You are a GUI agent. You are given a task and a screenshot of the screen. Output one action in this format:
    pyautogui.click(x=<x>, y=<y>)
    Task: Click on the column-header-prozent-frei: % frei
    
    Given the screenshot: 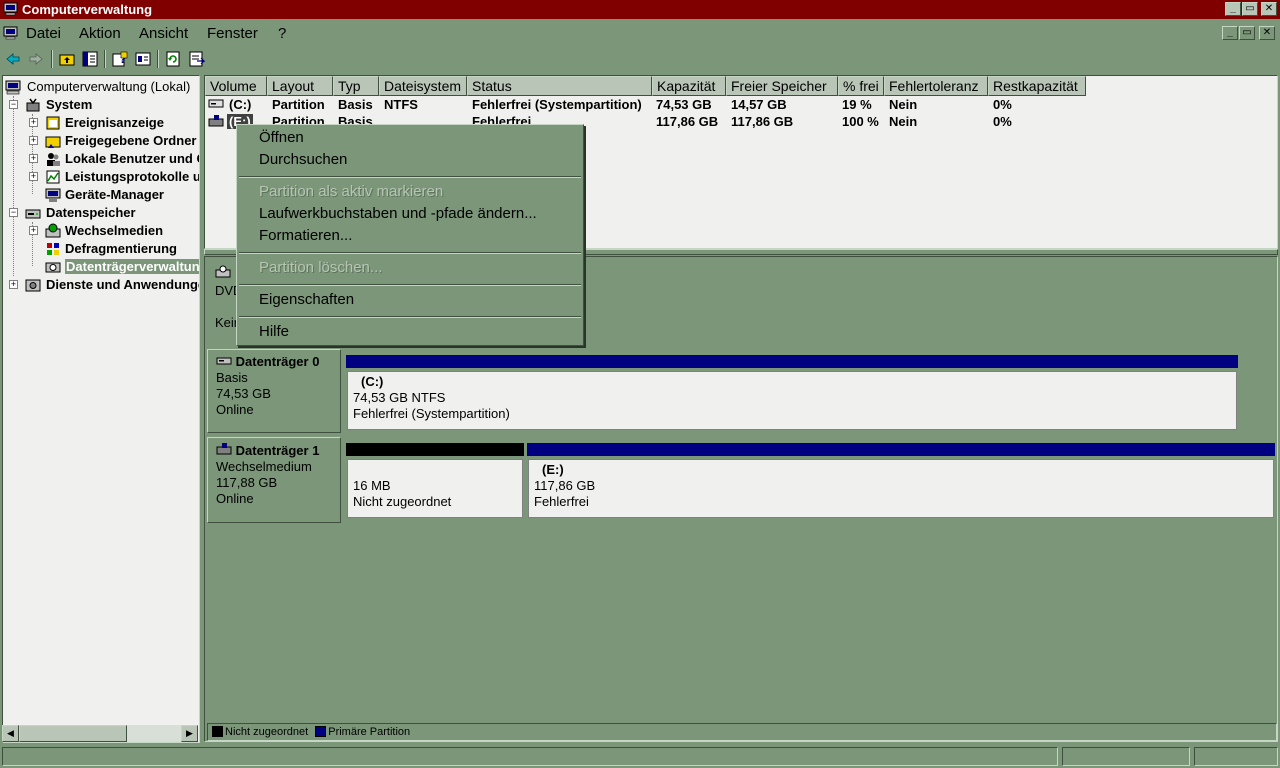 What is the action you would take?
    pyautogui.click(x=861, y=86)
    